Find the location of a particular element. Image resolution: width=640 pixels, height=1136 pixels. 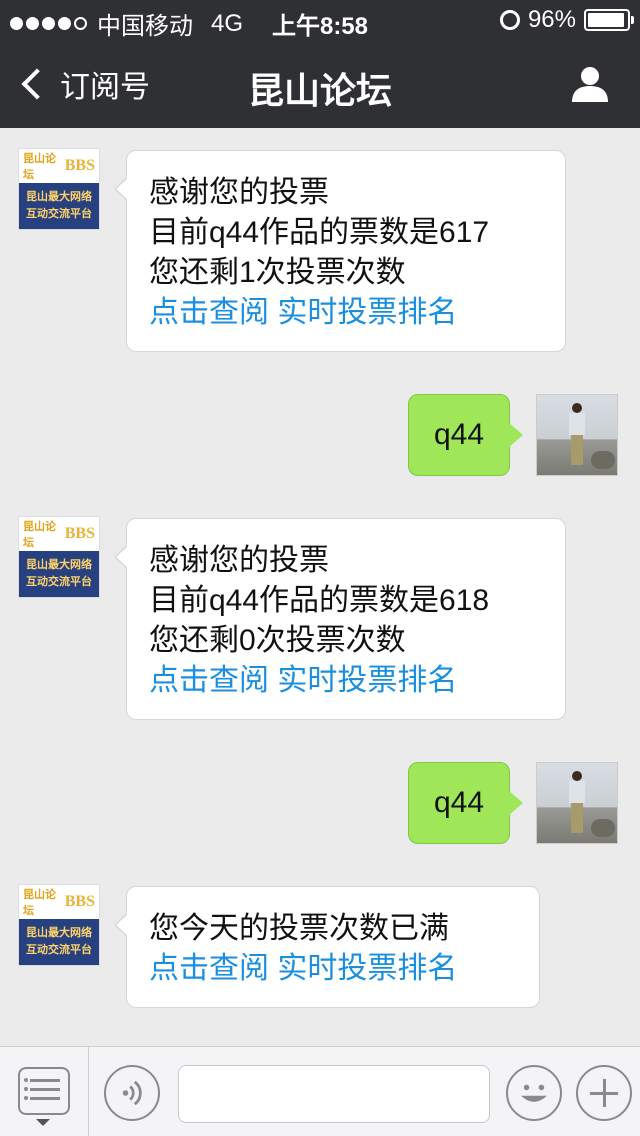

status-bar: 中国移动 4G 上午8:58 96% is located at coordinates (320, 20).